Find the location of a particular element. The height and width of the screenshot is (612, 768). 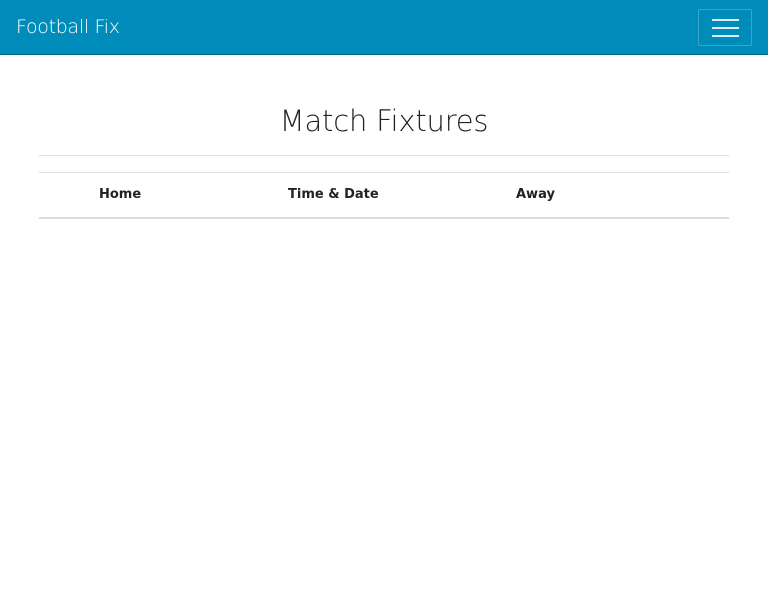

navbar: Football Fix is located at coordinates (384, 27).